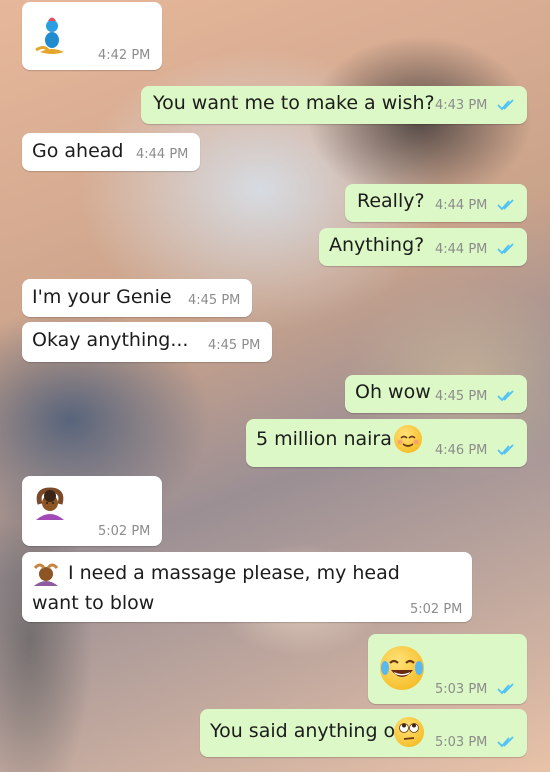 The image size is (550, 772). Describe the element at coordinates (92, 36) in the screenshot. I see `message-bubble-incoming: 4:42 PM` at that location.